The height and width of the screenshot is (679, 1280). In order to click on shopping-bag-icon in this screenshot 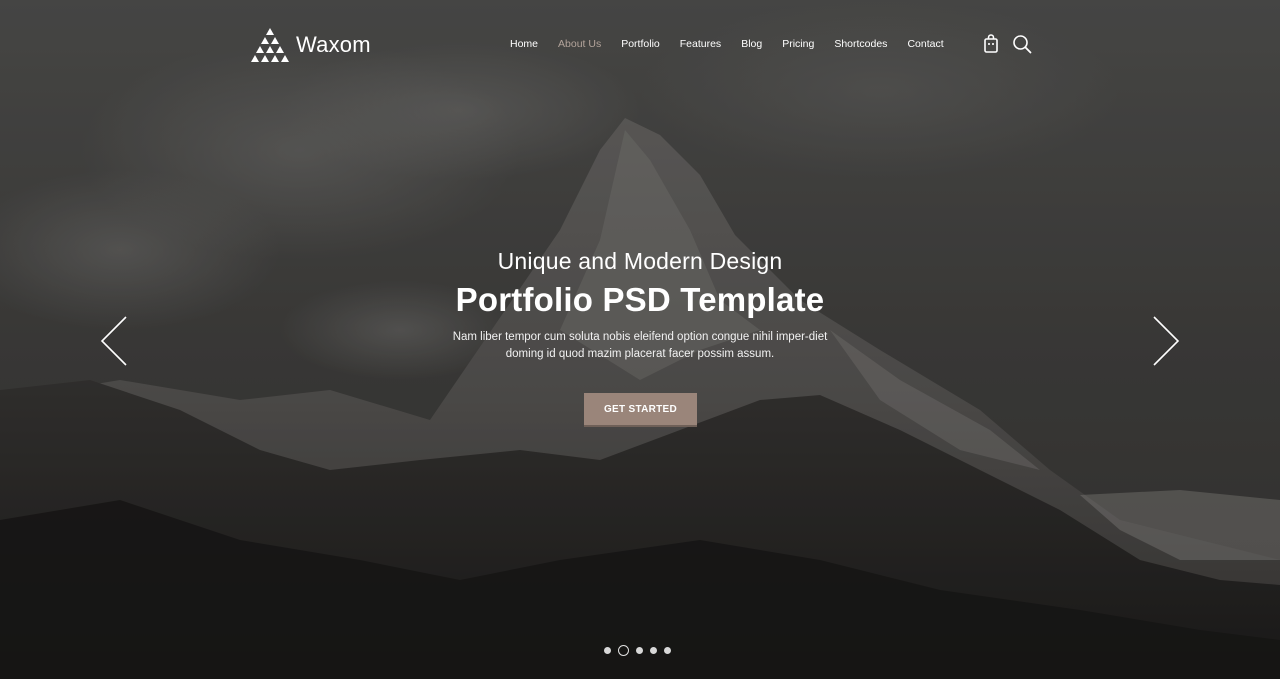, I will do `click(991, 44)`.